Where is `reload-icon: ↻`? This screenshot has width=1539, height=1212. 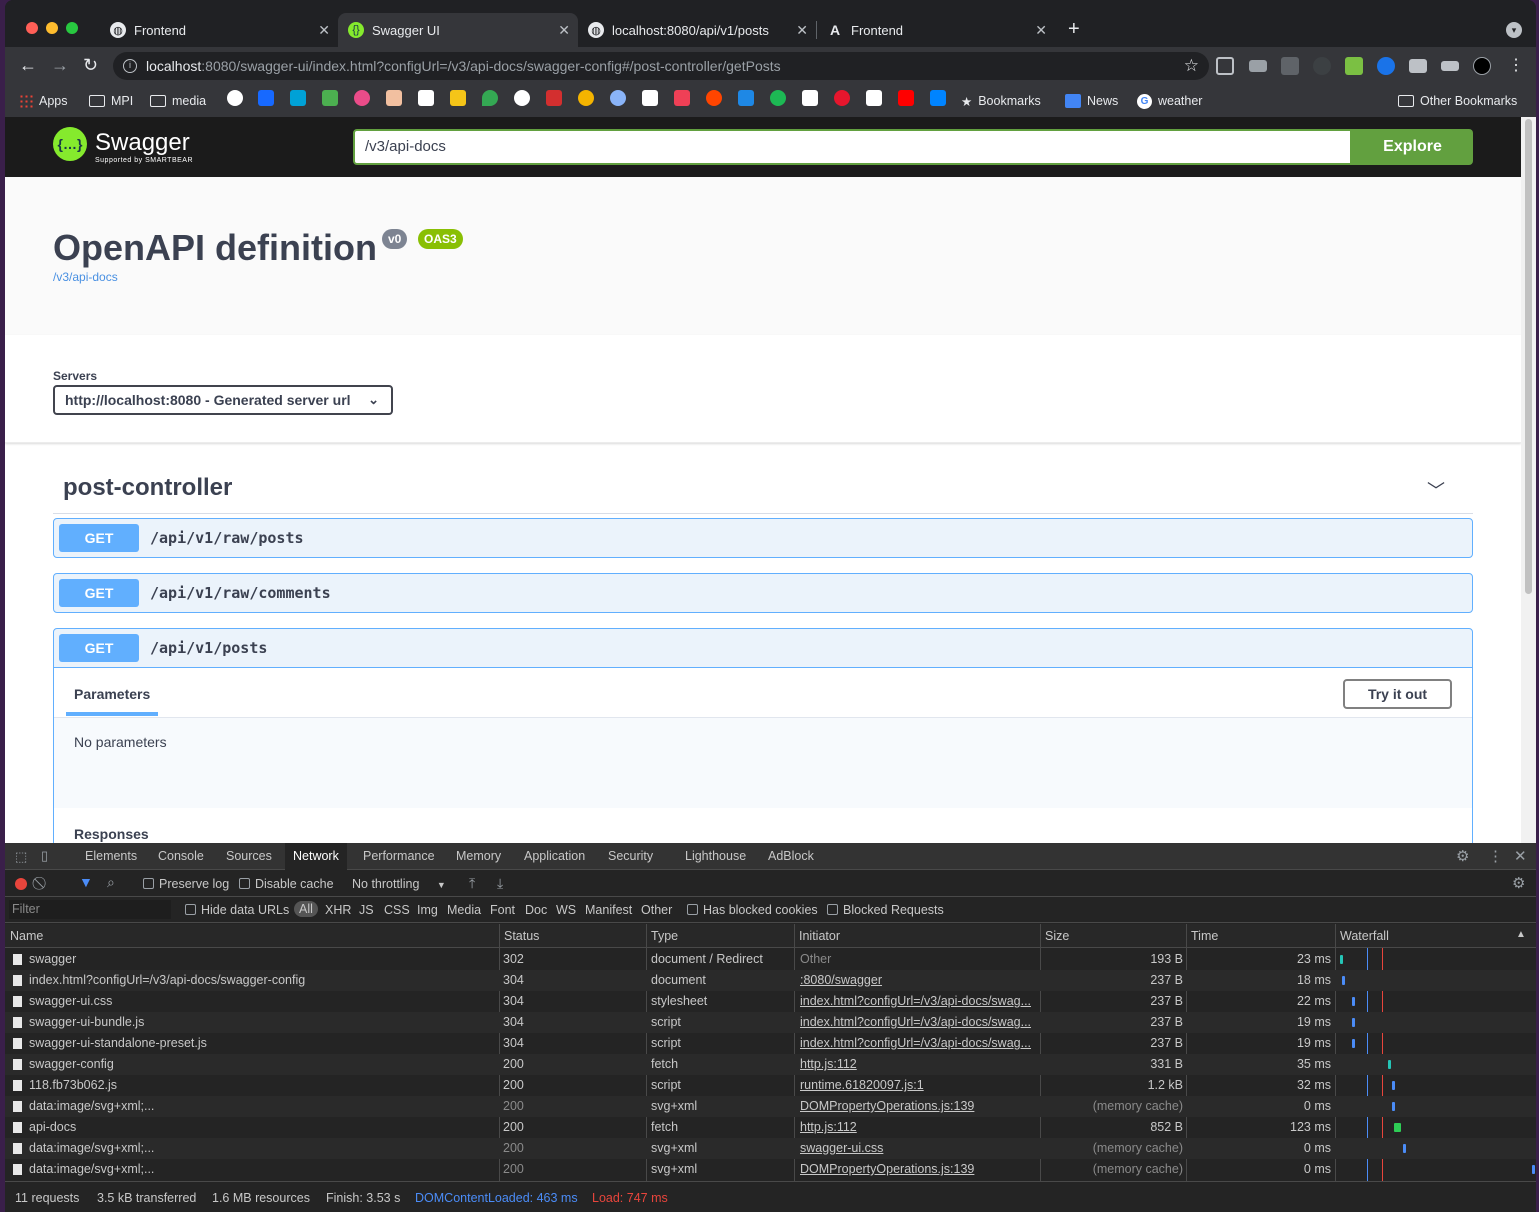 reload-icon: ↻ is located at coordinates (90, 65).